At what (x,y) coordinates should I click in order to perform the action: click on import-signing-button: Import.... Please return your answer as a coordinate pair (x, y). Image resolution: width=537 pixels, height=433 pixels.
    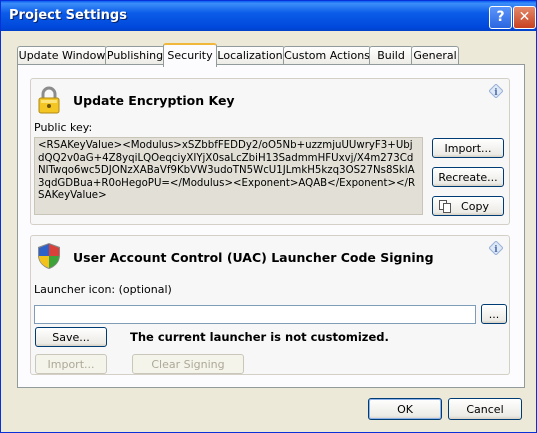
    Looking at the image, I should click on (71, 364).